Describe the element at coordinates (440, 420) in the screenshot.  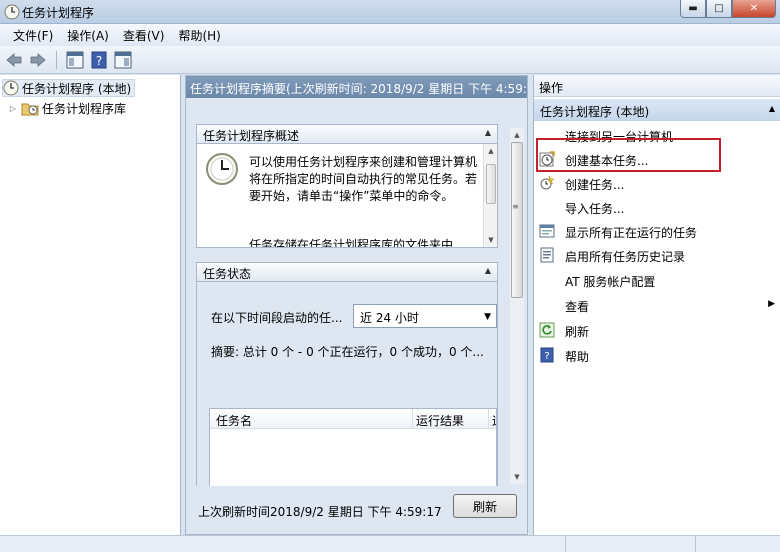
I see `column-run-result: 运行结果` at that location.